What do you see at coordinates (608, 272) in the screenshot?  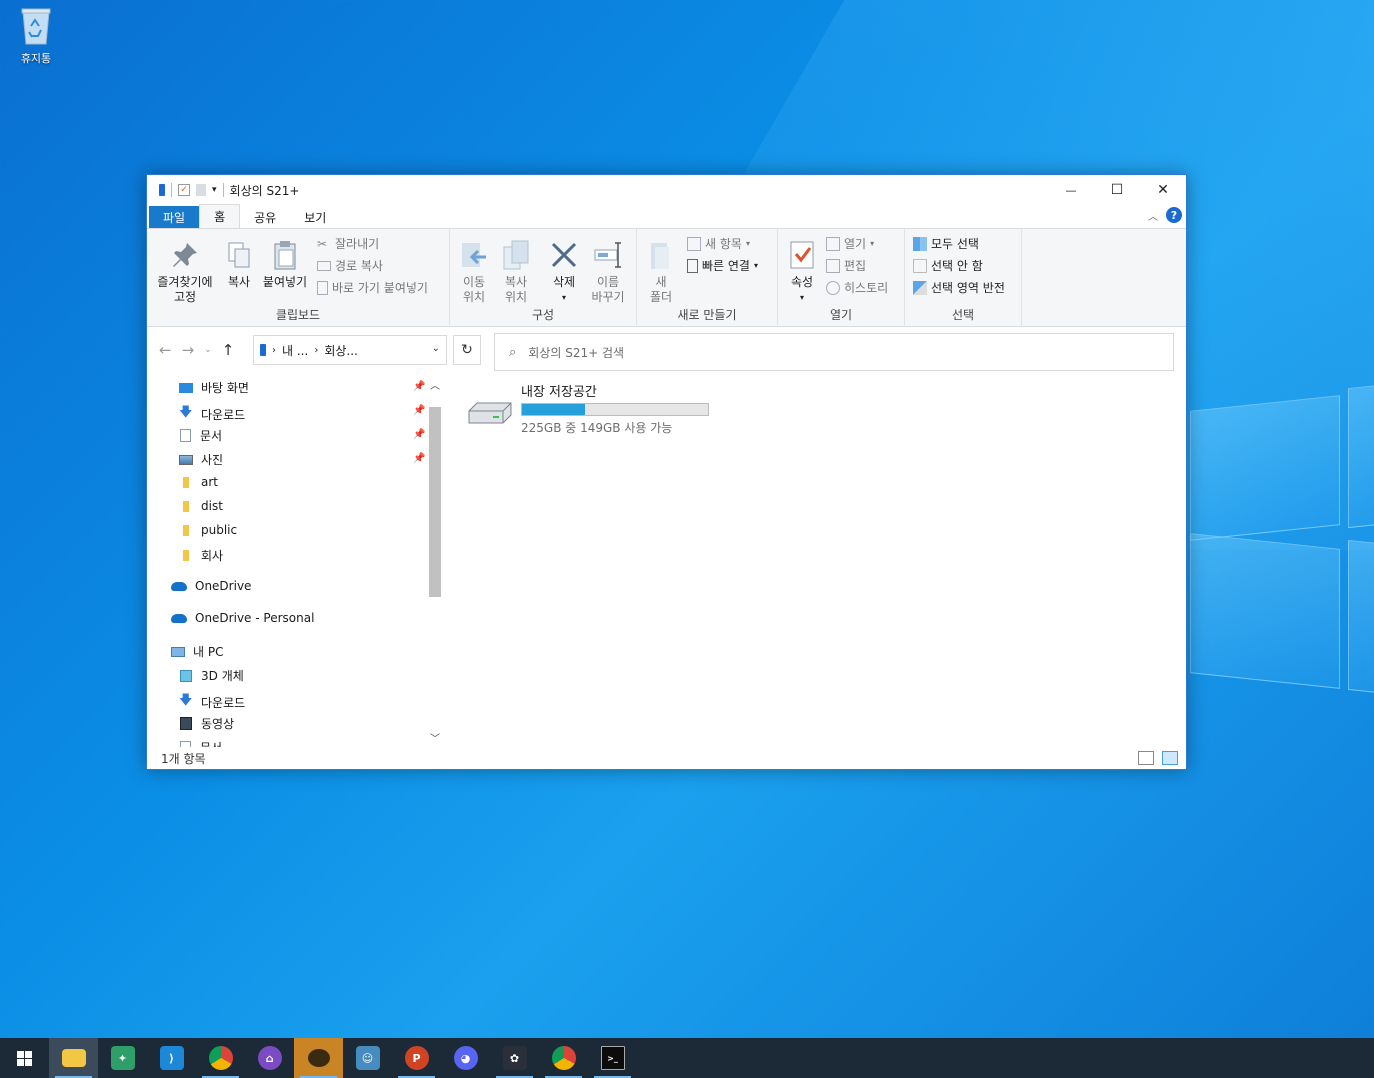 I see `rename-button: 이름 바꾸기` at bounding box center [608, 272].